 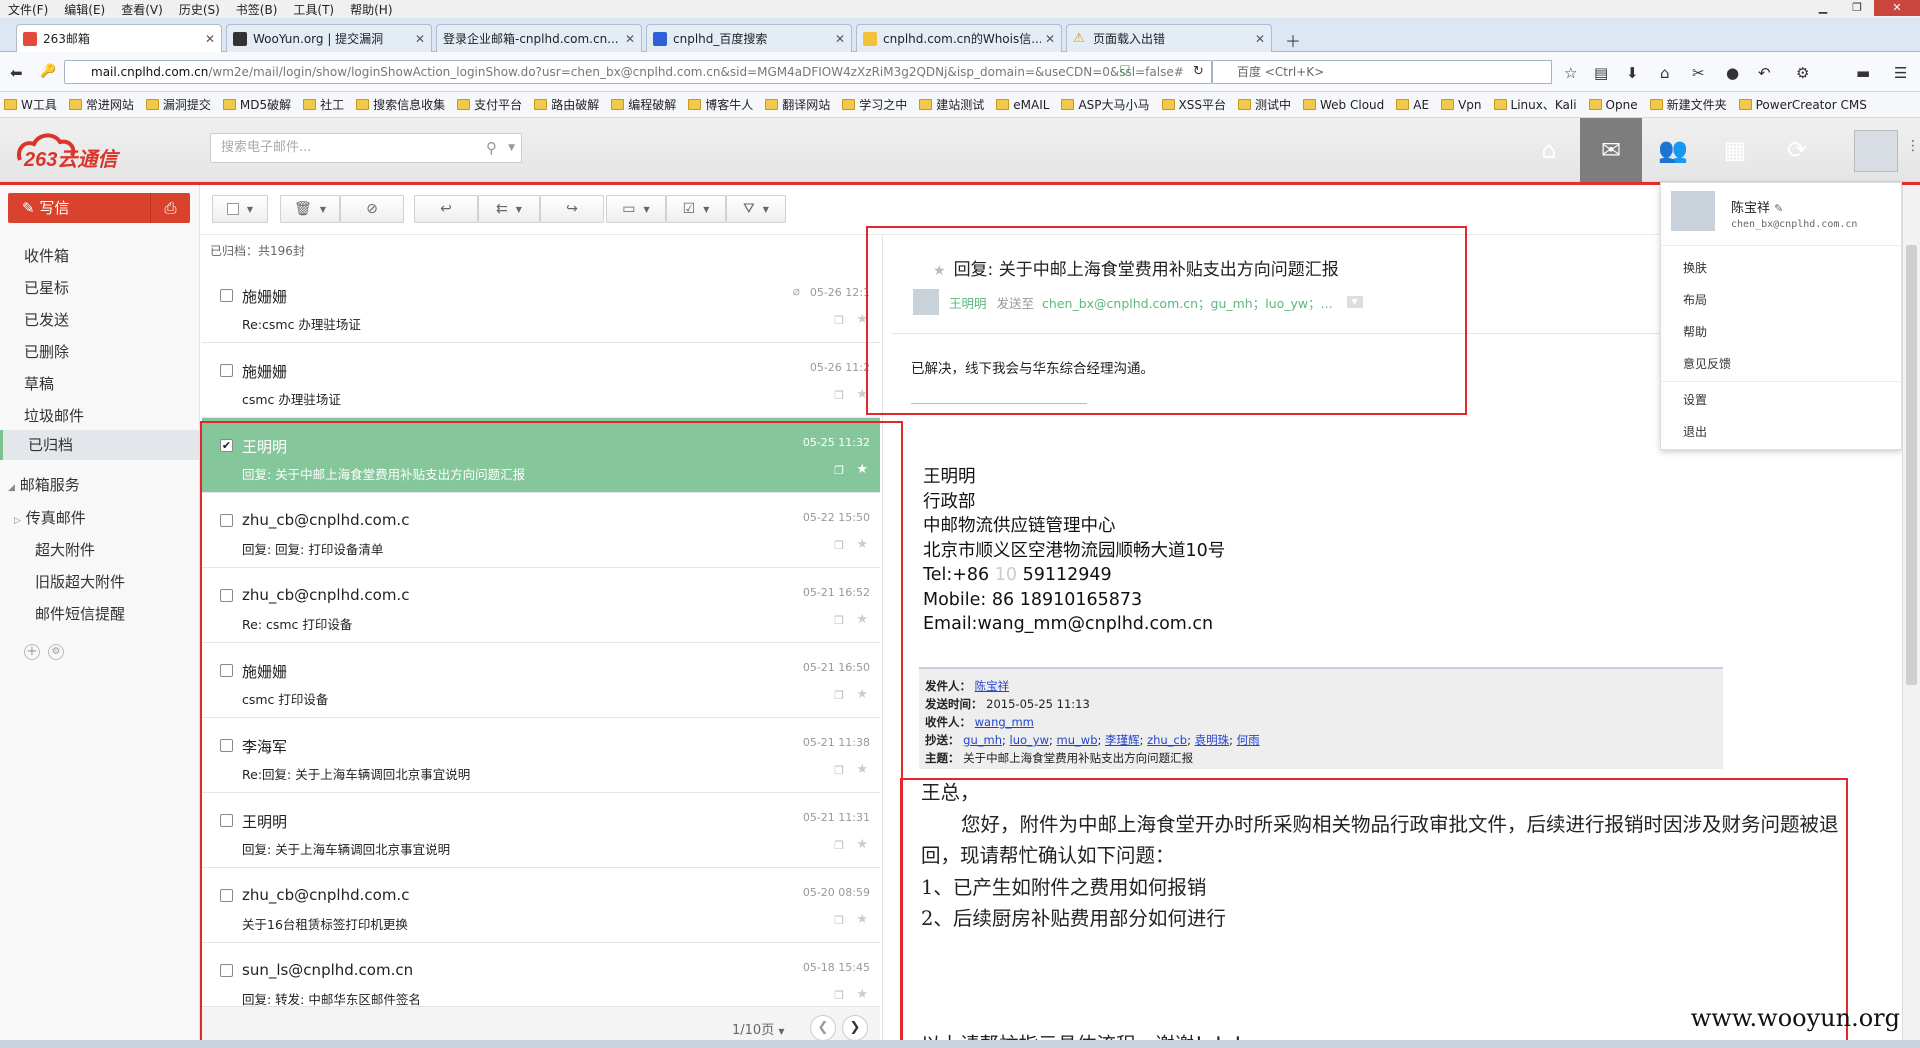 I want to click on reload-icon: ↻, so click(x=1198, y=71).